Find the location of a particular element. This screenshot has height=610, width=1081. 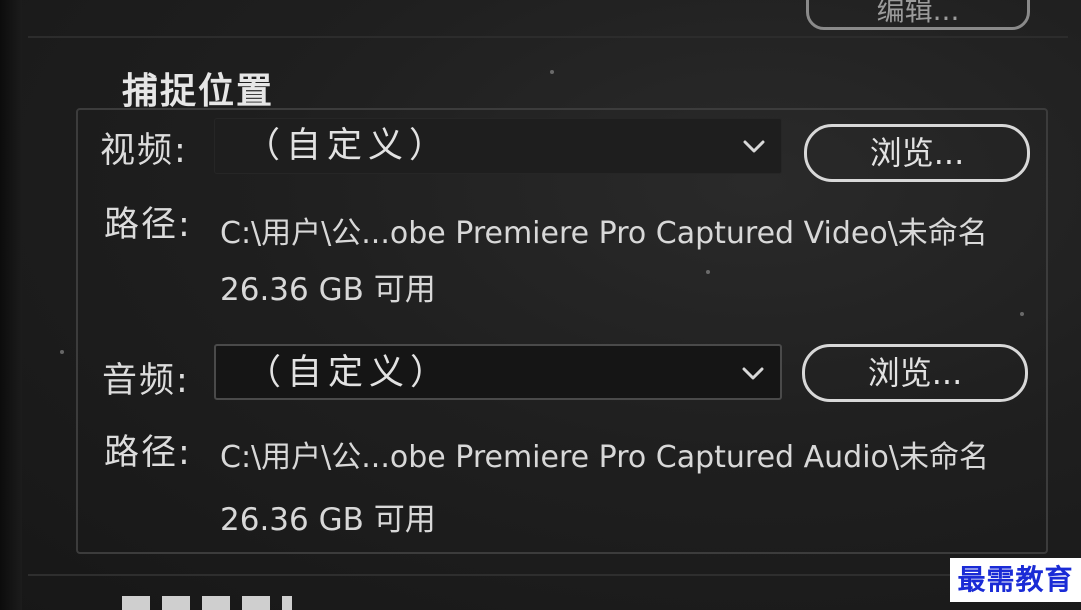

audio-location-value: （自定义） is located at coordinates (349, 373).